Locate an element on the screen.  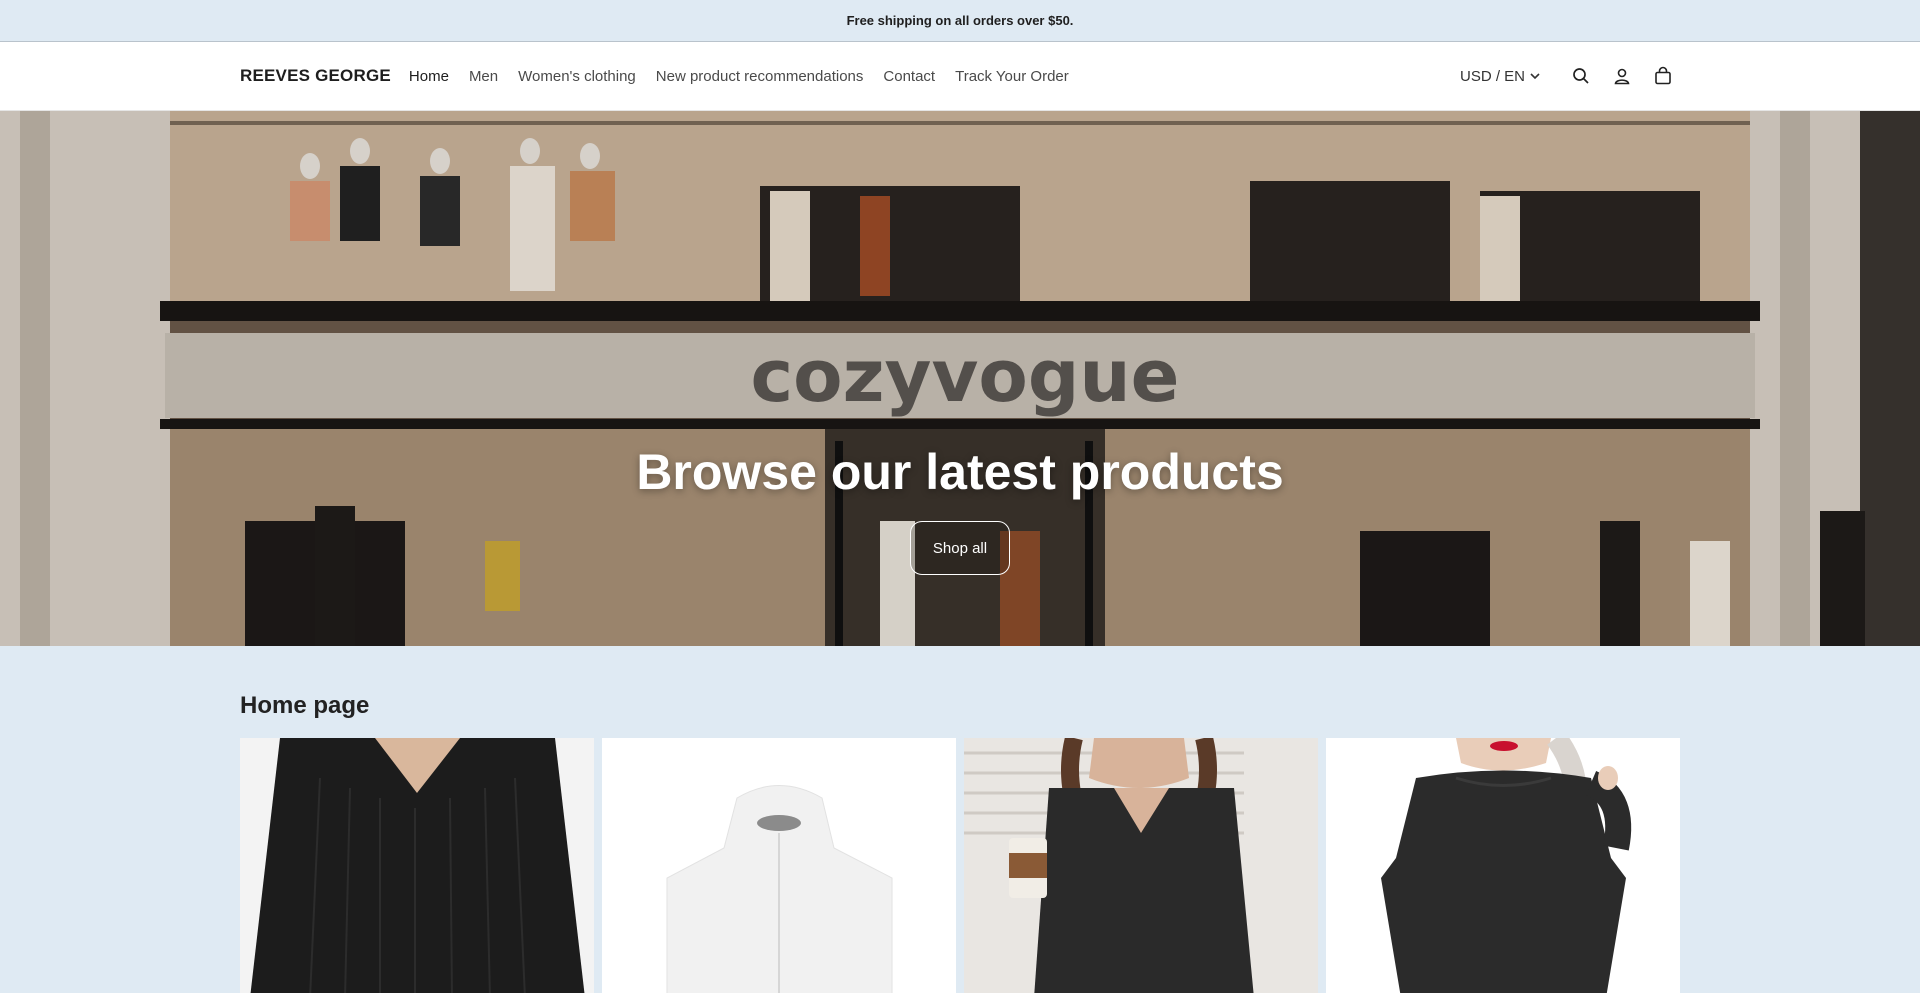
product-image-white-hoodie is located at coordinates (779, 865).